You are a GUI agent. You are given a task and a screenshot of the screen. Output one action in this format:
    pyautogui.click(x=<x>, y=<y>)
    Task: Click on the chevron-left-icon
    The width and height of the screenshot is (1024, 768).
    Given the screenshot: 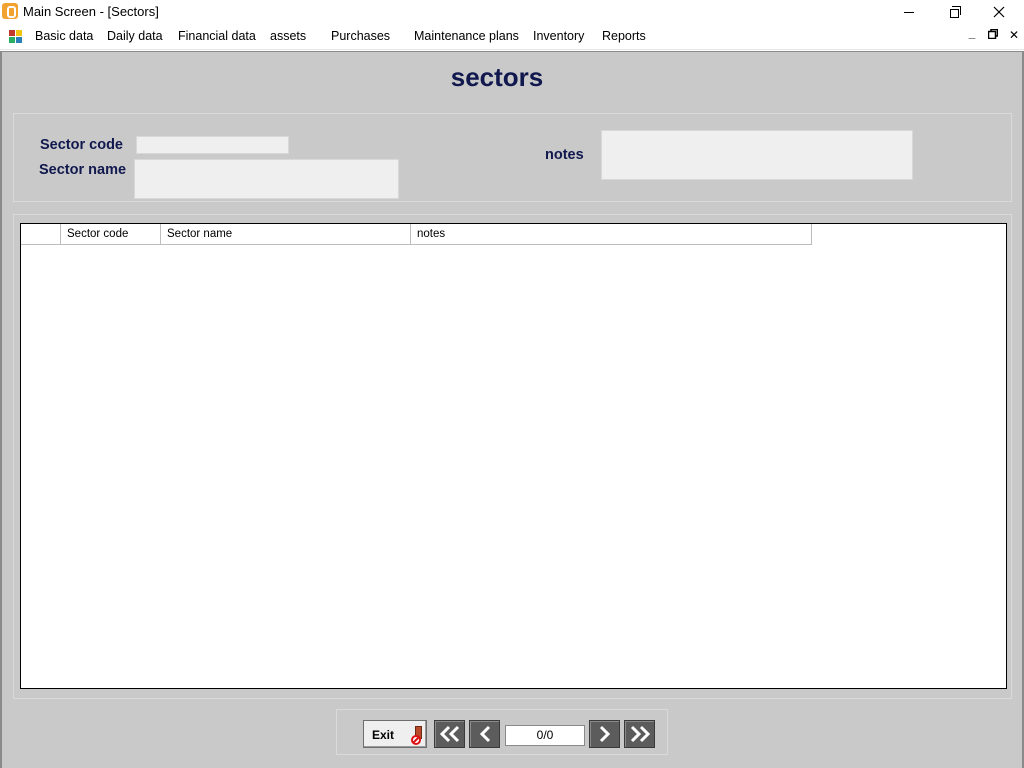 What is the action you would take?
    pyautogui.click(x=484, y=734)
    